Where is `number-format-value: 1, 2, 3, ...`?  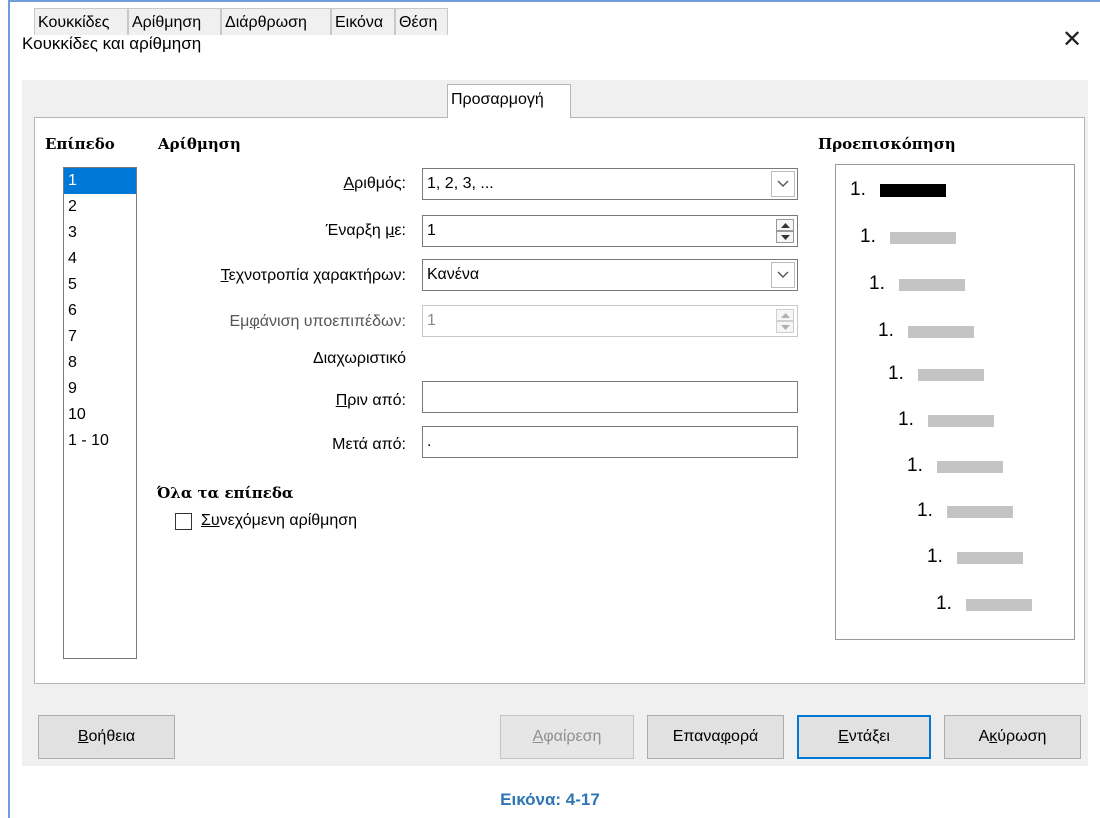
number-format-value: 1, 2, 3, ... is located at coordinates (460, 183).